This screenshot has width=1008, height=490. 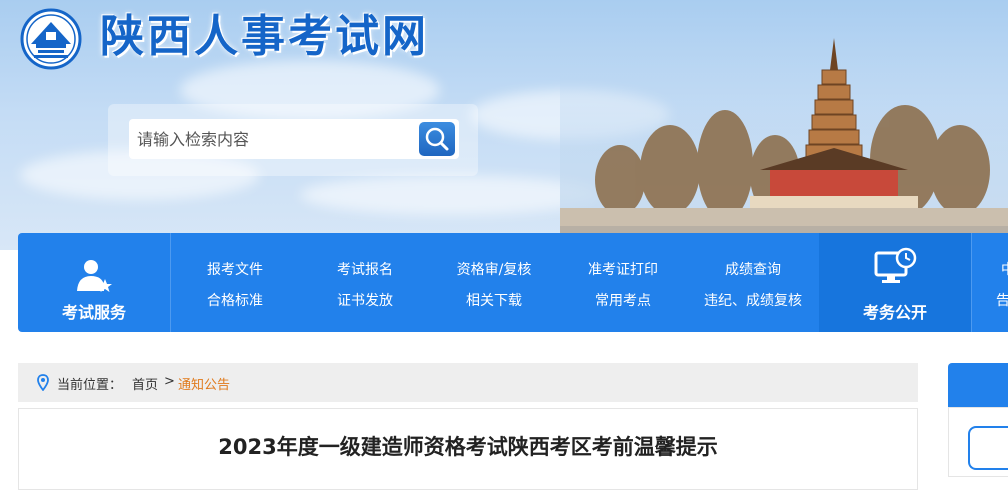 I want to click on sidebar-header, so click(x=978, y=385).